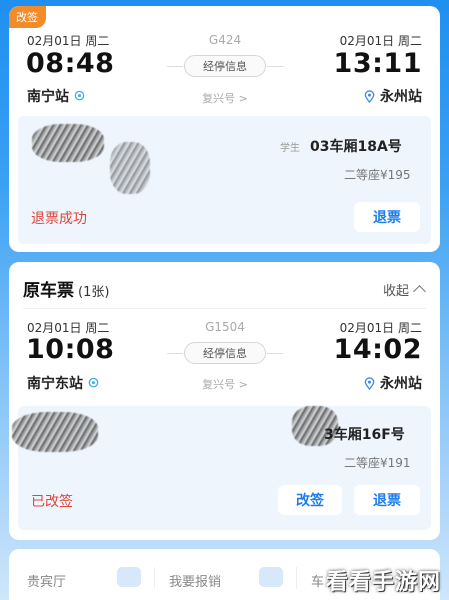  I want to click on departure-station: 南宁东站, so click(63, 383).